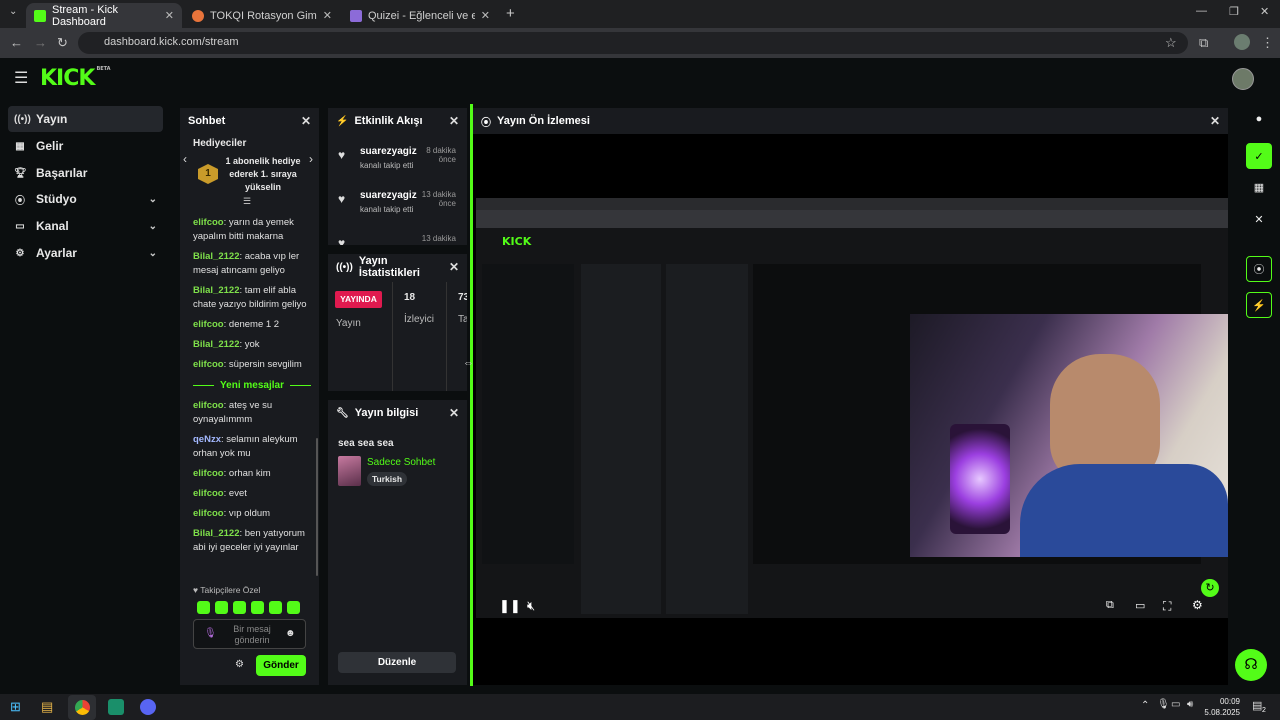 The width and height of the screenshot is (1280, 720). What do you see at coordinates (1110, 605) in the screenshot?
I see `miniplayer-icon: ⧉` at bounding box center [1110, 605].